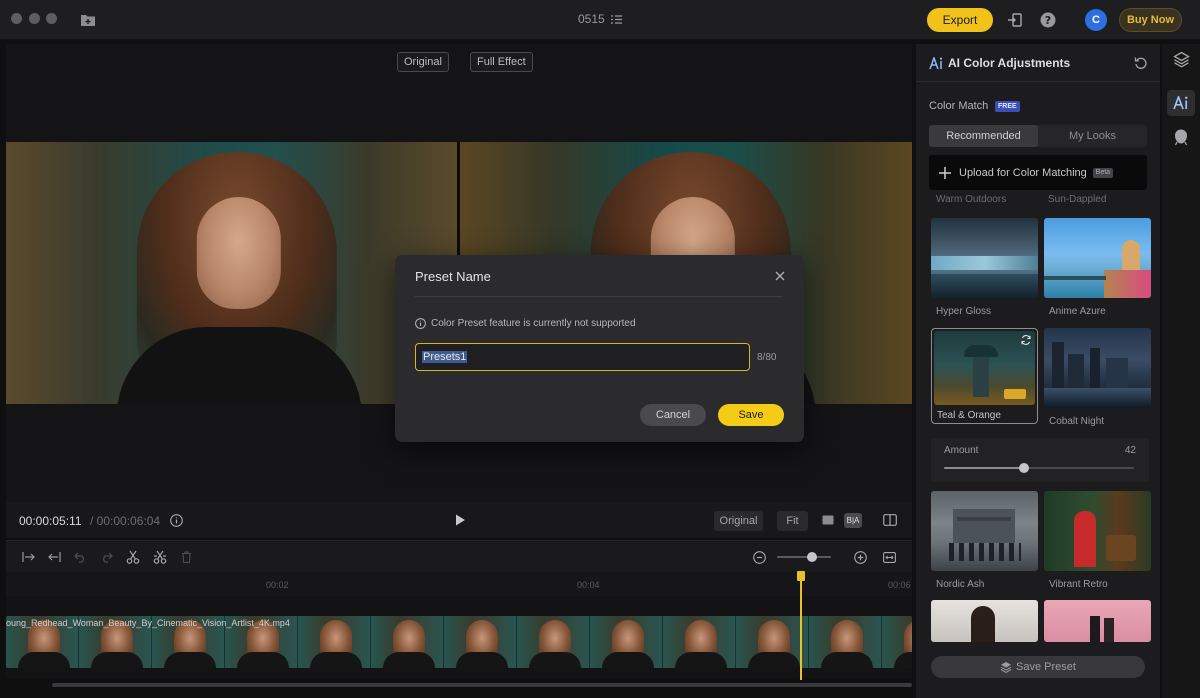 This screenshot has height=698, width=1200. What do you see at coordinates (945, 173) in the screenshot?
I see `plus-icon` at bounding box center [945, 173].